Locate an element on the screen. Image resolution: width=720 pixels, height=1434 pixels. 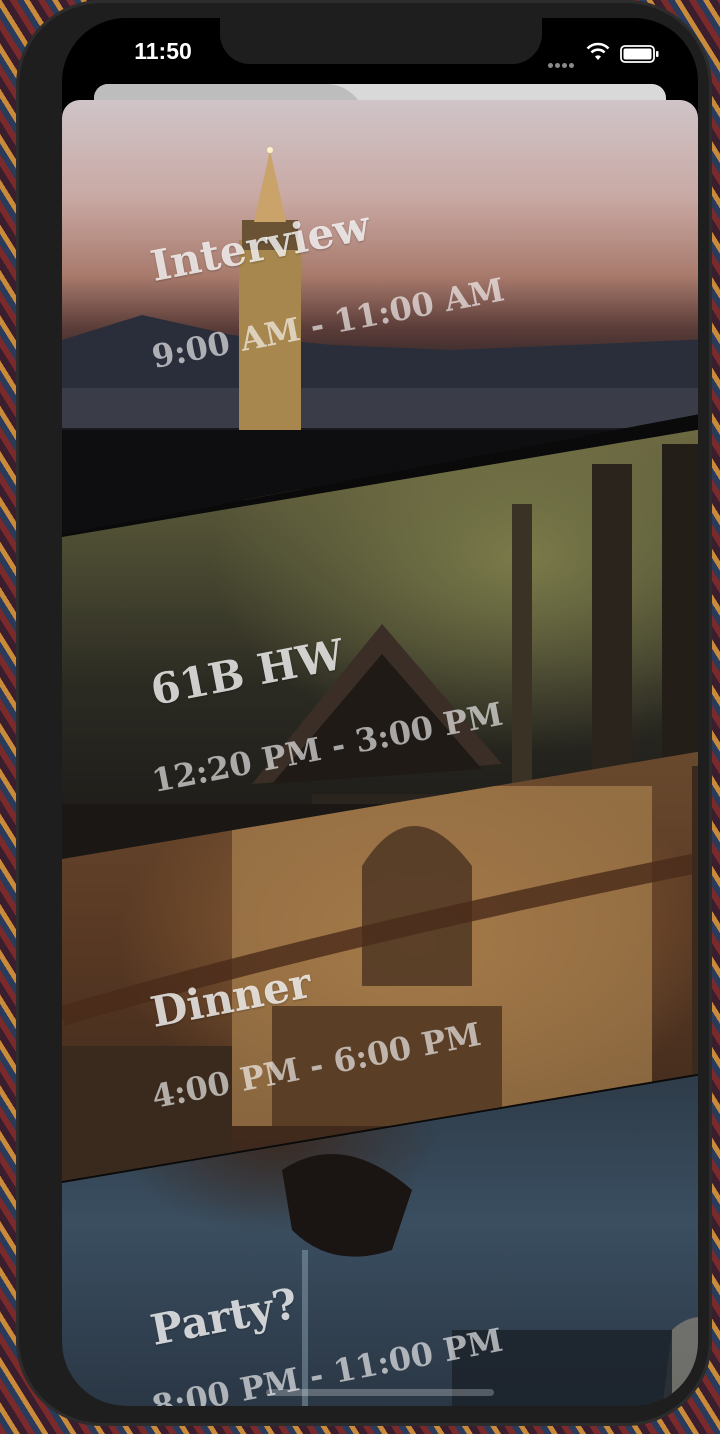
status-time: 11:50 is located at coordinates (163, 51).